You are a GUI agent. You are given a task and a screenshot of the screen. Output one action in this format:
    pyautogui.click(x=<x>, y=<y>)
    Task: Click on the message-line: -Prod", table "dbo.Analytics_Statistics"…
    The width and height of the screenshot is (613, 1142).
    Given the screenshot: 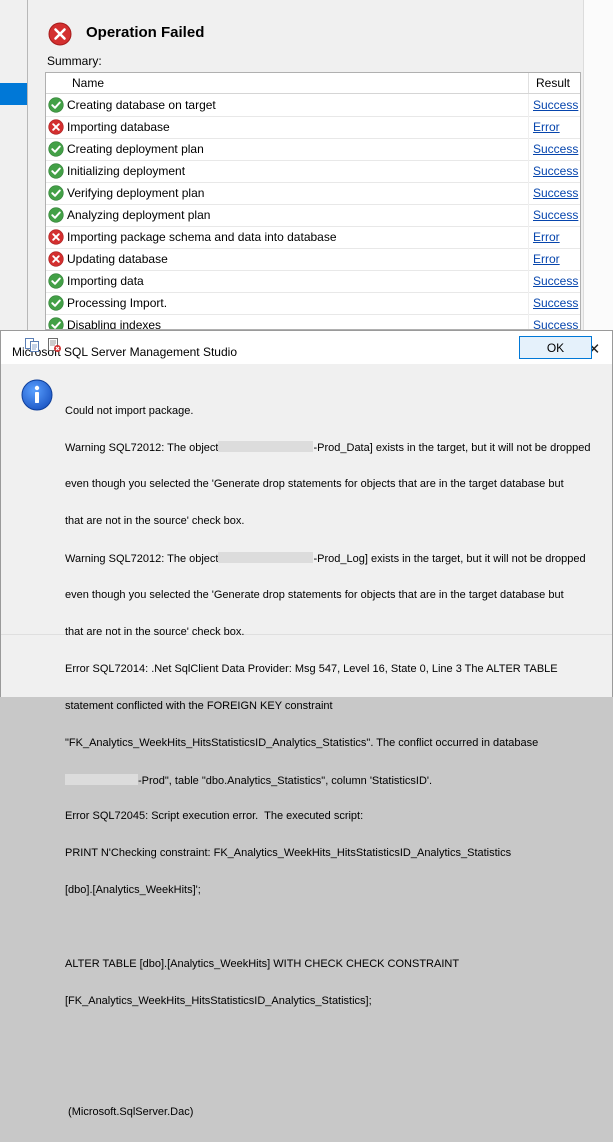 What is the action you would take?
    pyautogui.click(x=325, y=780)
    